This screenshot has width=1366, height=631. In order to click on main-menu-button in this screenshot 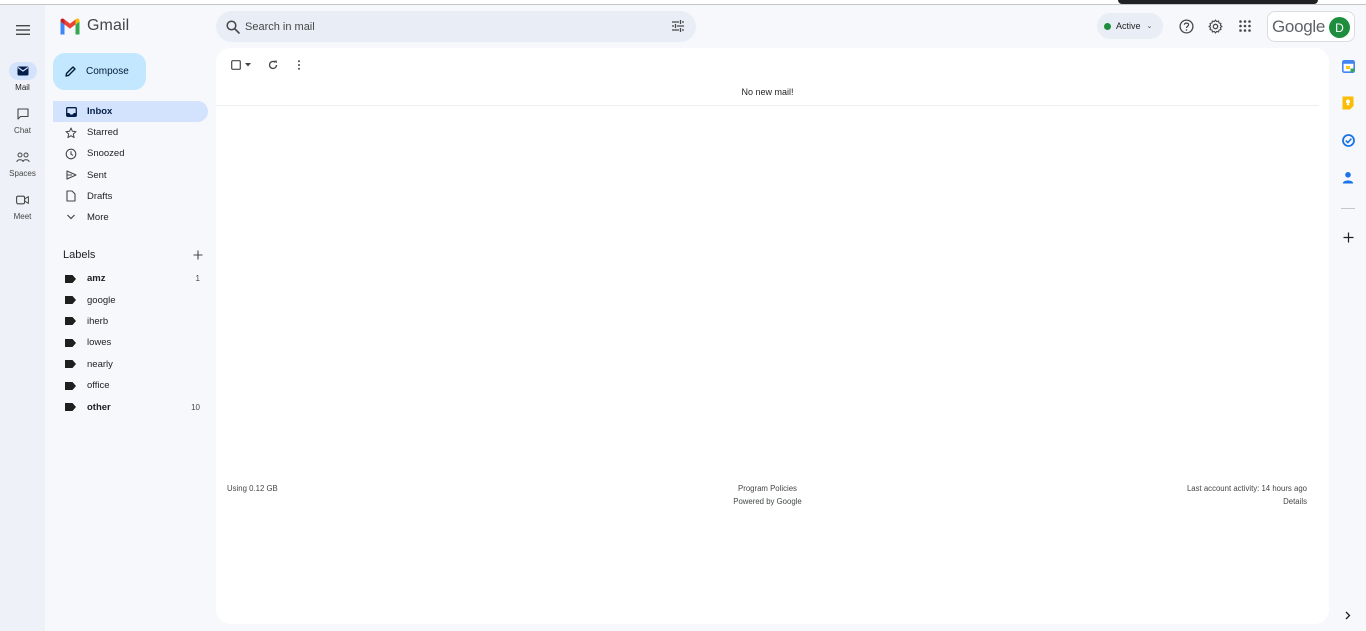, I will do `click(23, 30)`.